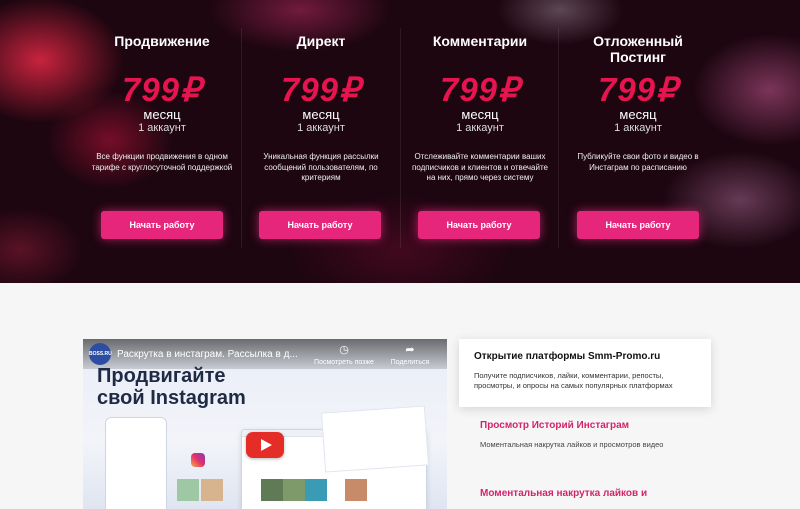  Describe the element at coordinates (375, 439) in the screenshot. I see `profile-card-mockup` at that location.